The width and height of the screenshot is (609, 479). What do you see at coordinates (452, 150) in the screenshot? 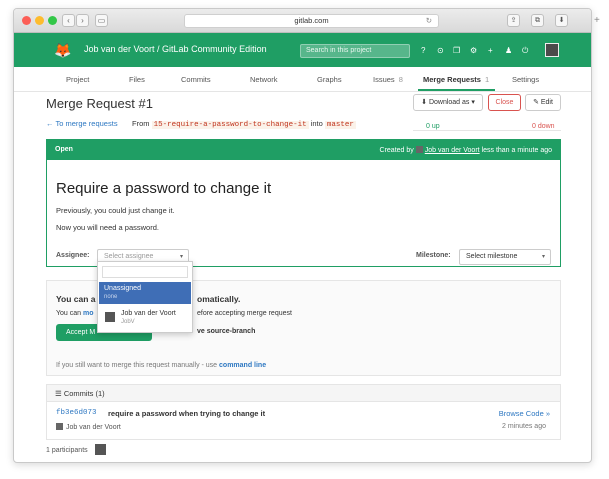
I see `author-link: Job van der Voort` at bounding box center [452, 150].